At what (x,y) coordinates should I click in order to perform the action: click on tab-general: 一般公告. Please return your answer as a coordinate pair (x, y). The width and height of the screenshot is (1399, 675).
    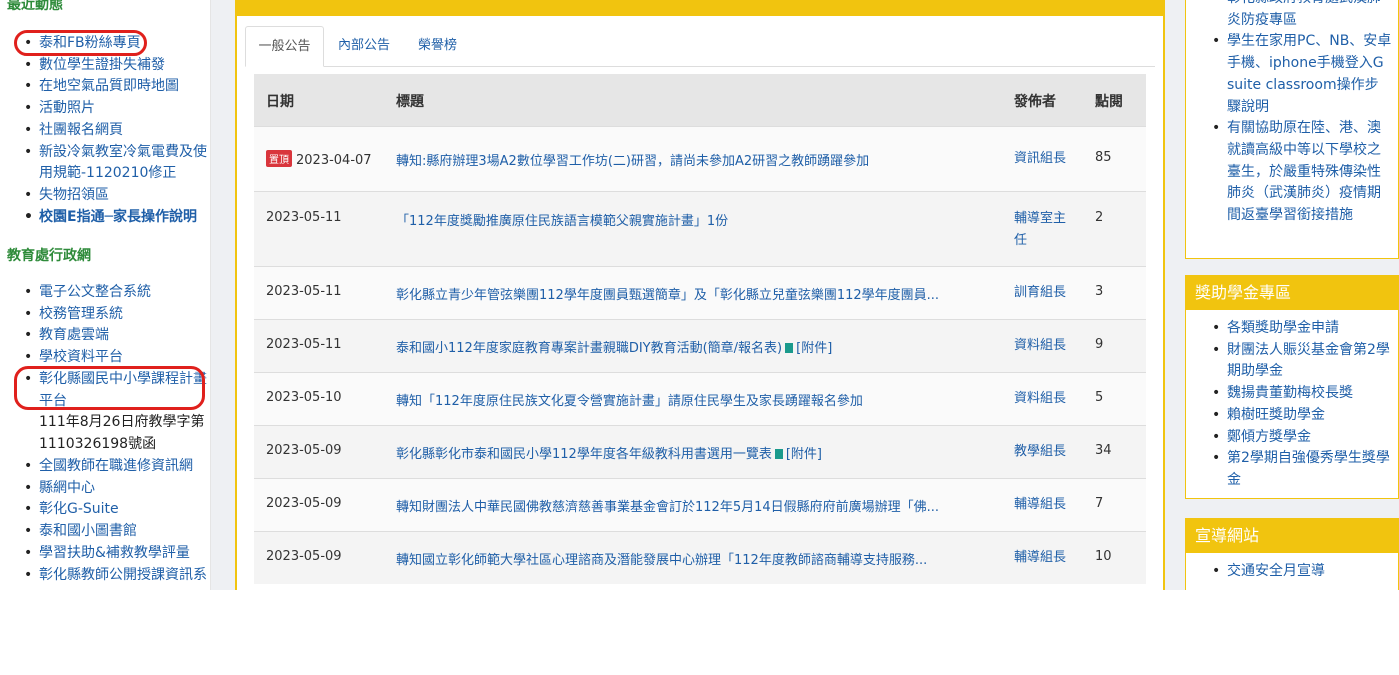
    Looking at the image, I should click on (284, 46).